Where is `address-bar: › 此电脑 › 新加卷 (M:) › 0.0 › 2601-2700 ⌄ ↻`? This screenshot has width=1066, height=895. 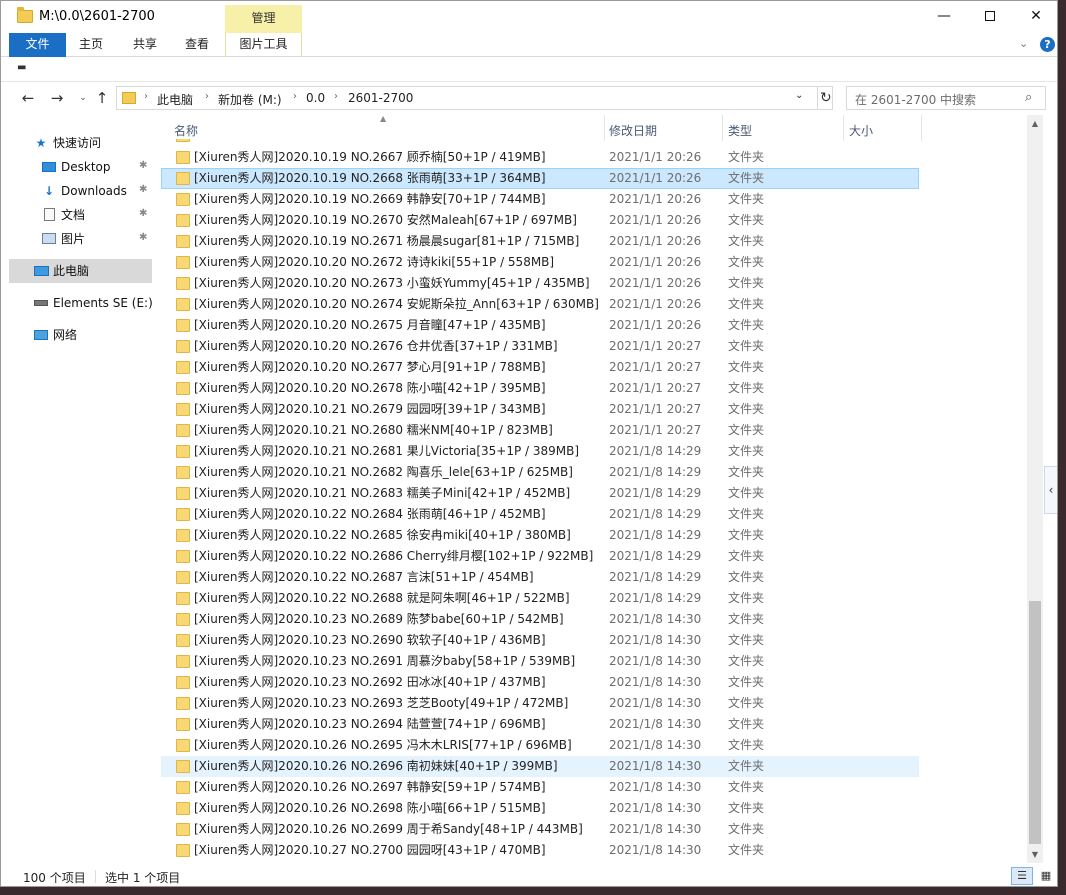 address-bar: › 此电脑 › 新加卷 (M:) › 0.0 › 2601-2700 ⌄ ↻ is located at coordinates (474, 98).